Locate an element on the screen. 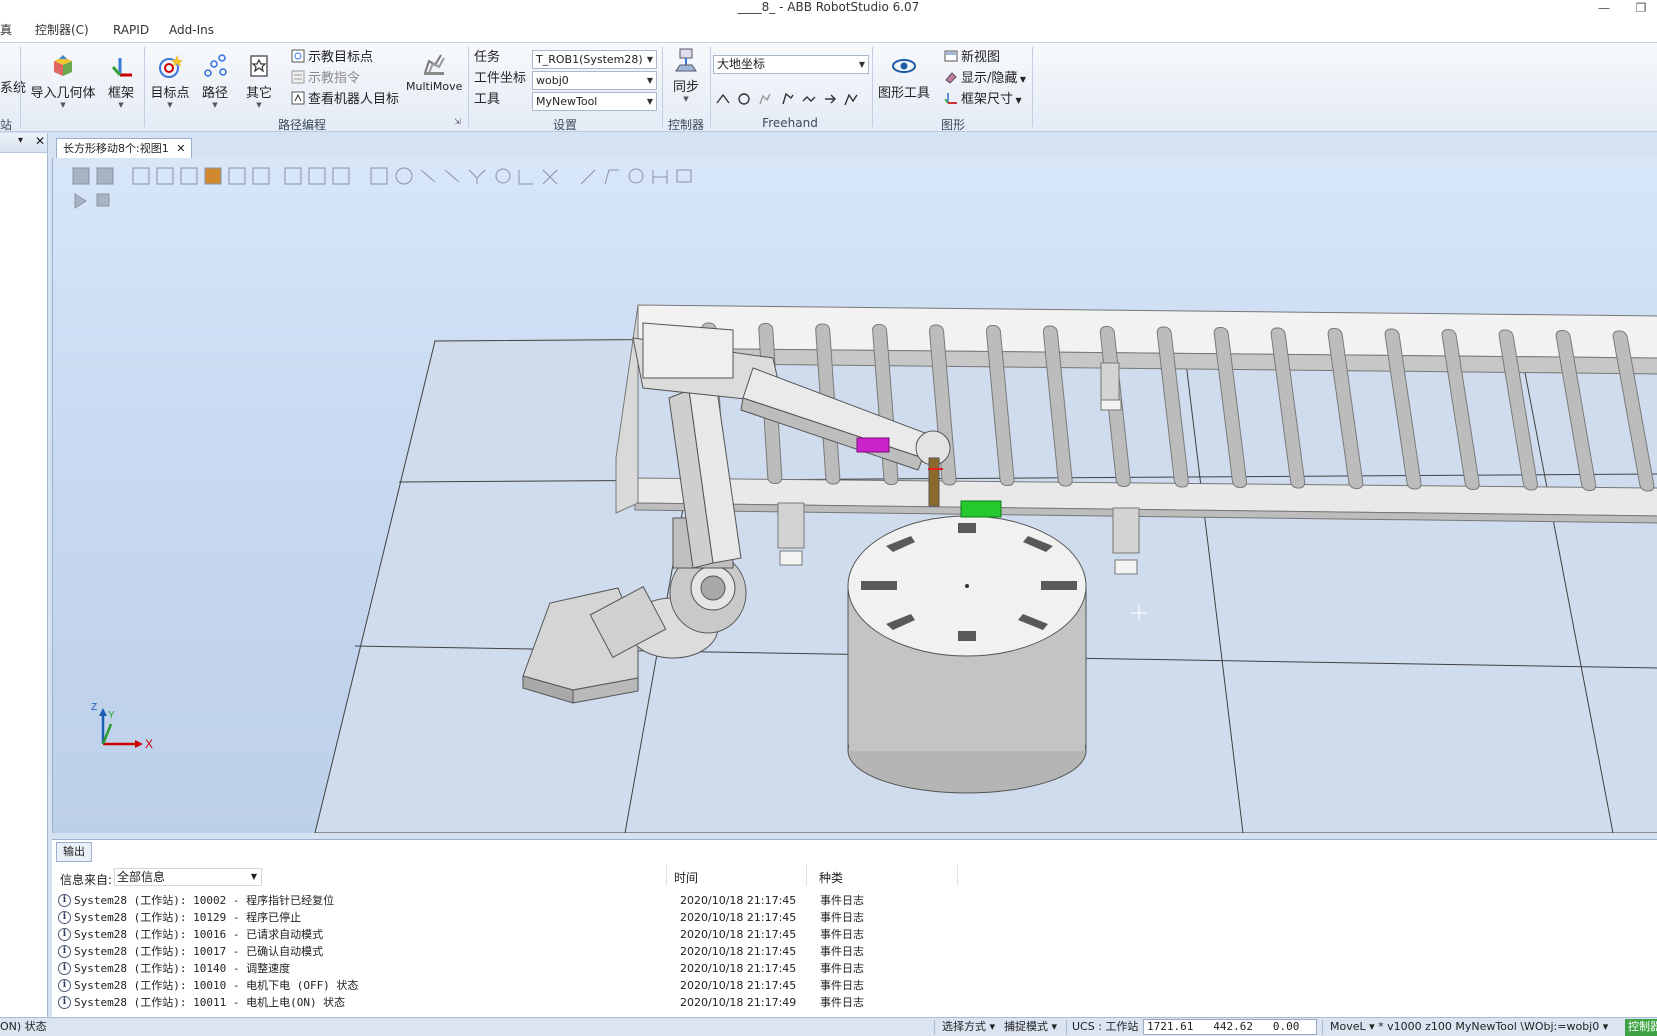  measure-shortest-icon is located at coordinates (684, 176).